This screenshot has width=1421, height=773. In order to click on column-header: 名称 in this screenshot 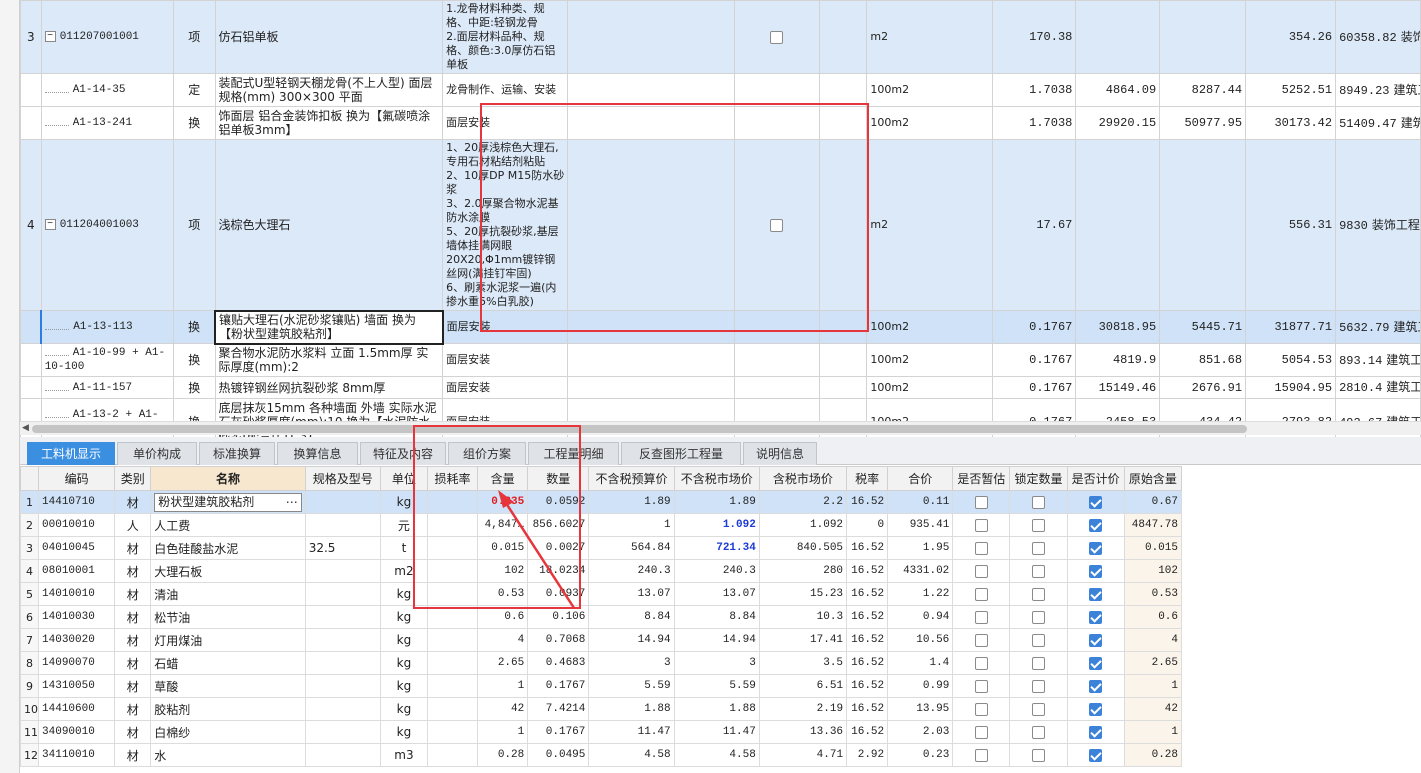, I will do `click(228, 478)`.